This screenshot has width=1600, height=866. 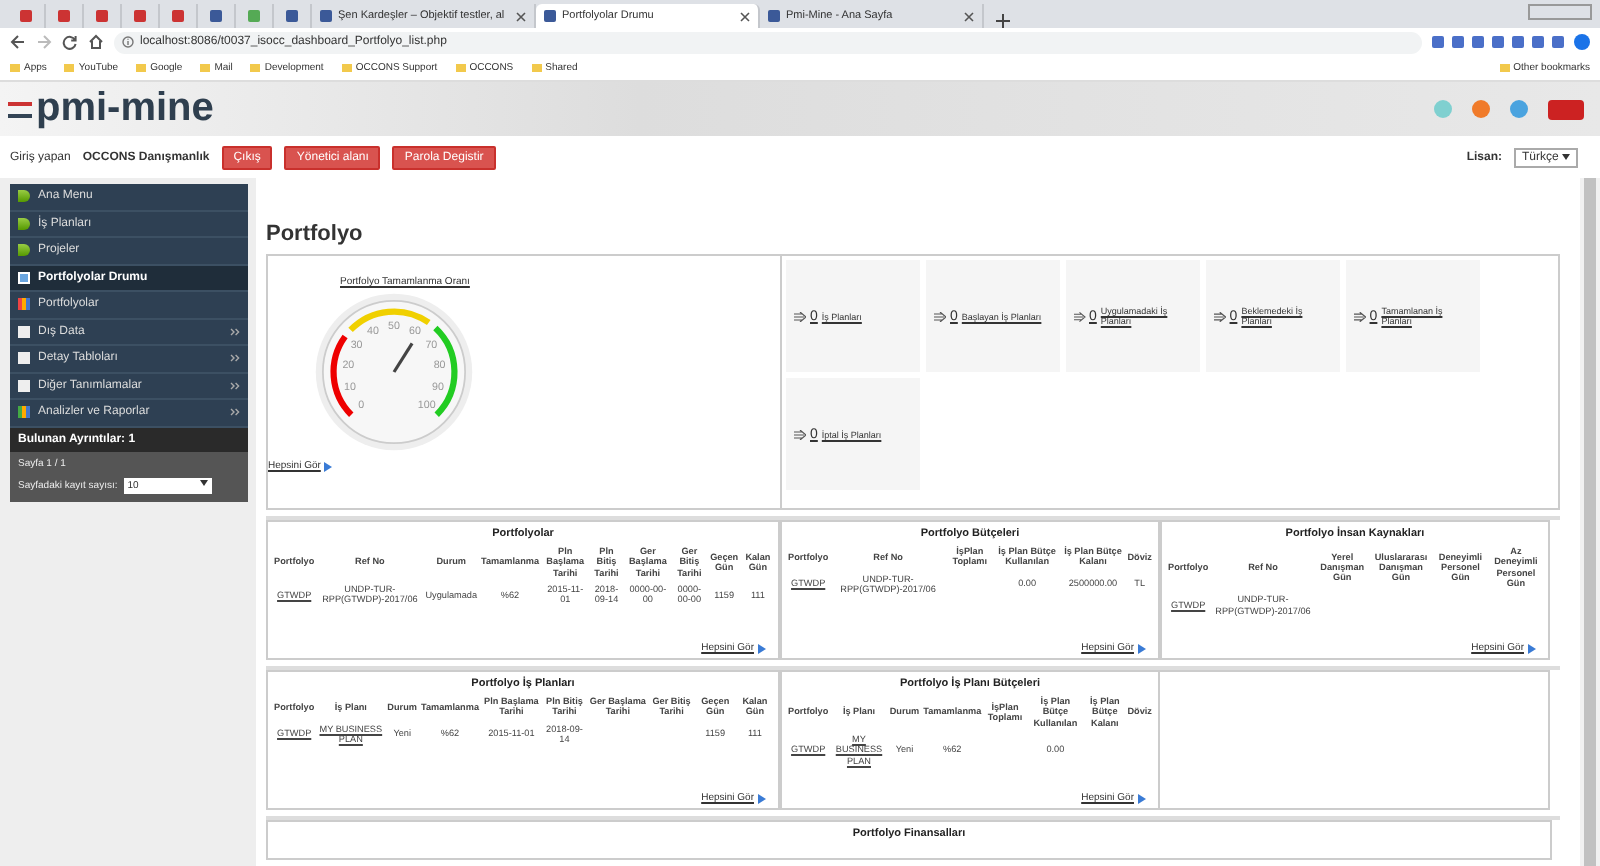 I want to click on reload-icon, so click(x=70, y=42).